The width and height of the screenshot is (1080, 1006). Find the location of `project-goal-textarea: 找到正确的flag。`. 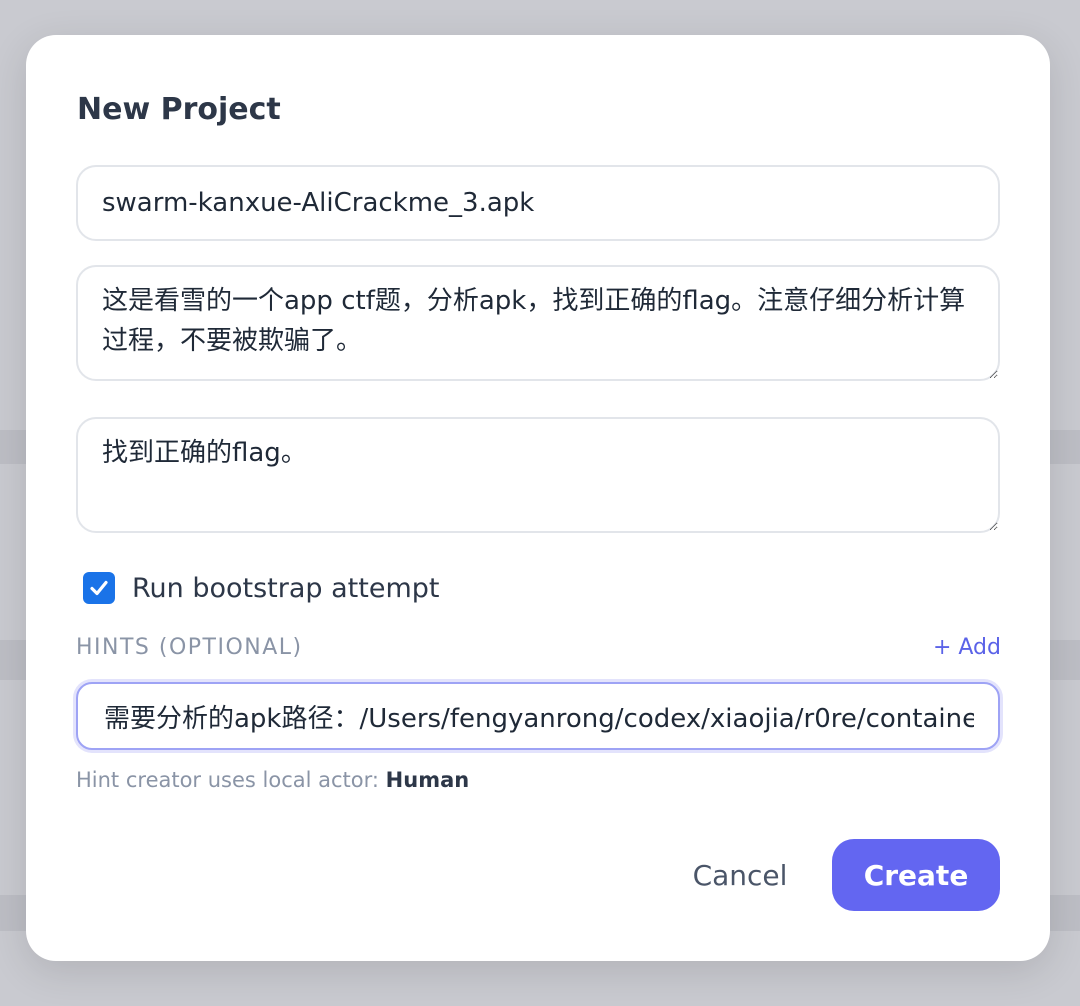

project-goal-textarea: 找到正确的flag。 is located at coordinates (538, 475).